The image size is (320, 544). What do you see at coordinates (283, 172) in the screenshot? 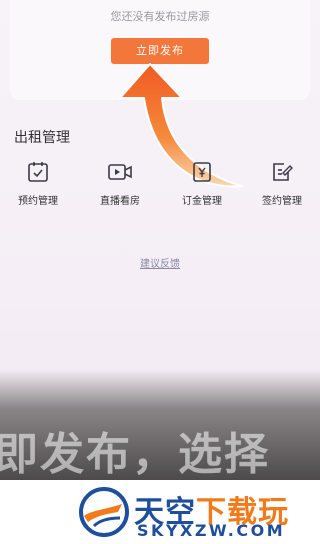
I see `contract-edit-icon` at bounding box center [283, 172].